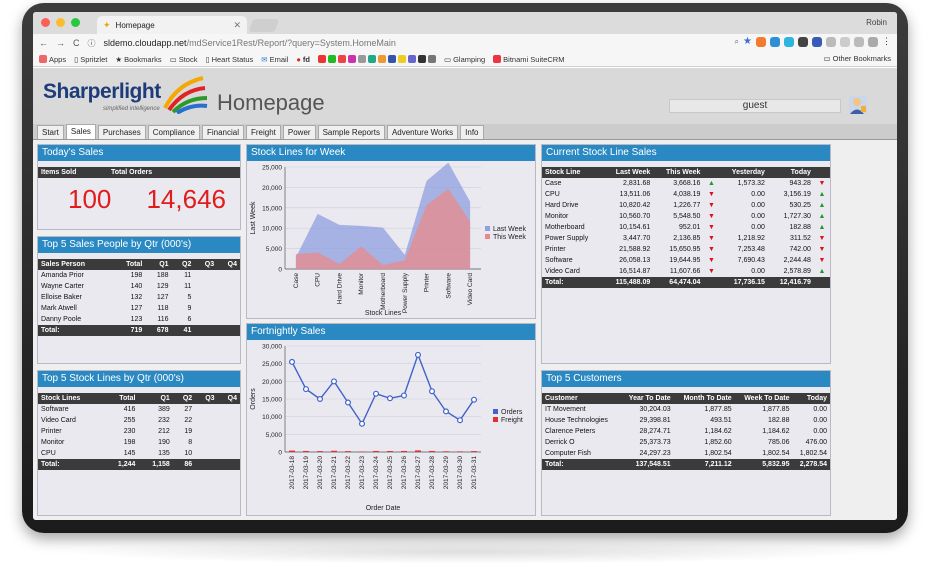 Image resolution: width=930 pixels, height=572 pixels. Describe the element at coordinates (391, 332) in the screenshot. I see `panel-title: Fortnightly Sales` at that location.